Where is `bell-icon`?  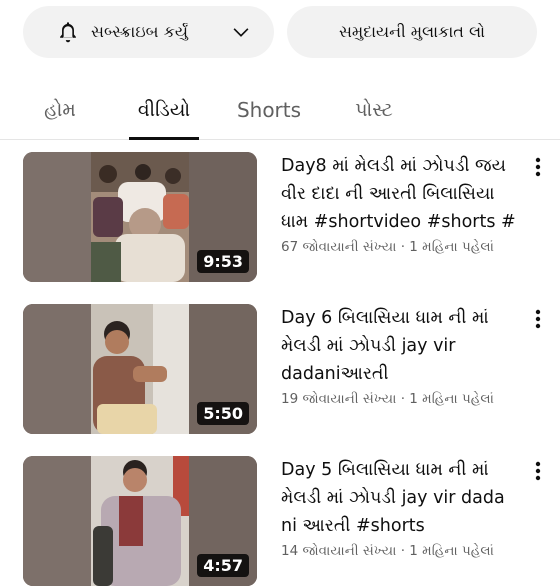 bell-icon is located at coordinates (68, 32).